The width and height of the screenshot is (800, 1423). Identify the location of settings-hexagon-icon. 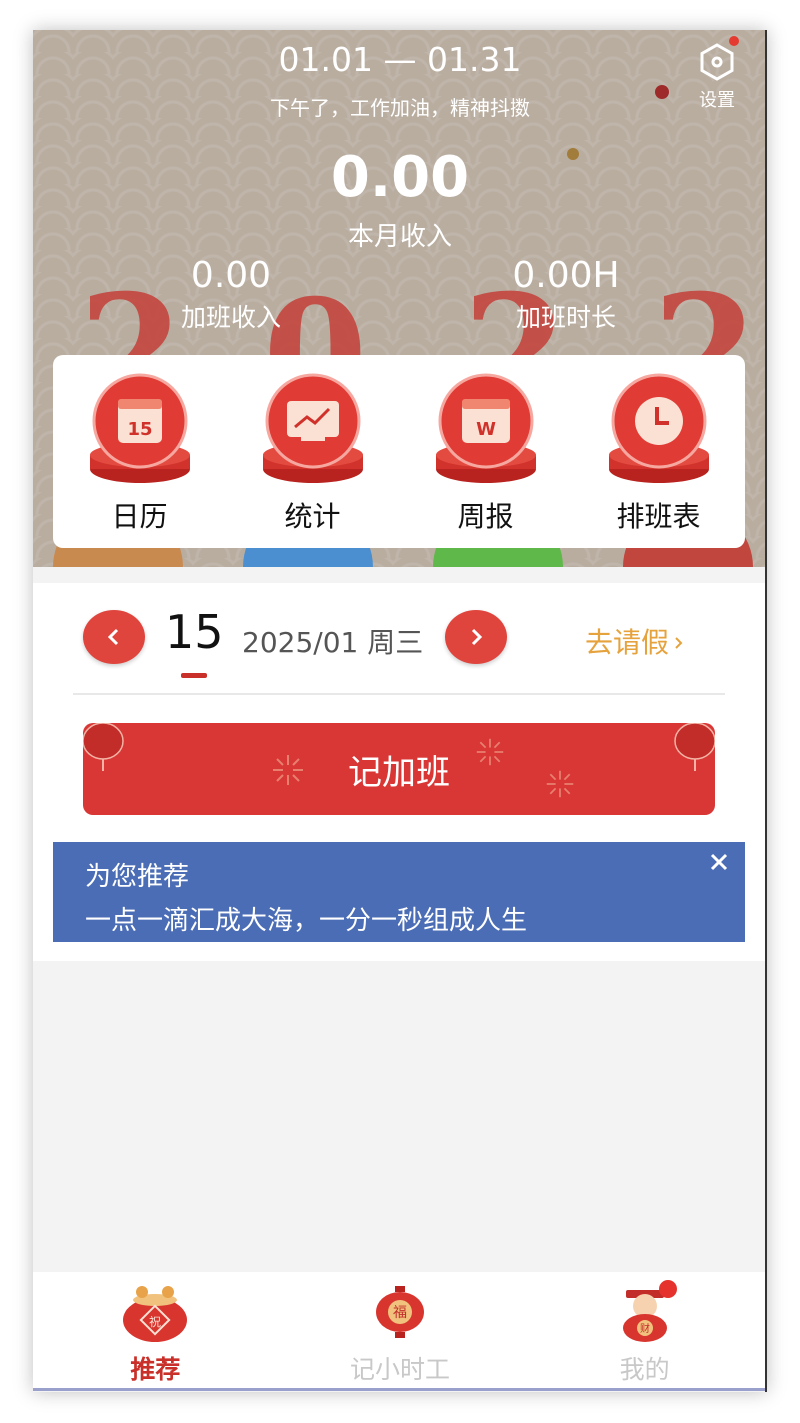
(718, 59).